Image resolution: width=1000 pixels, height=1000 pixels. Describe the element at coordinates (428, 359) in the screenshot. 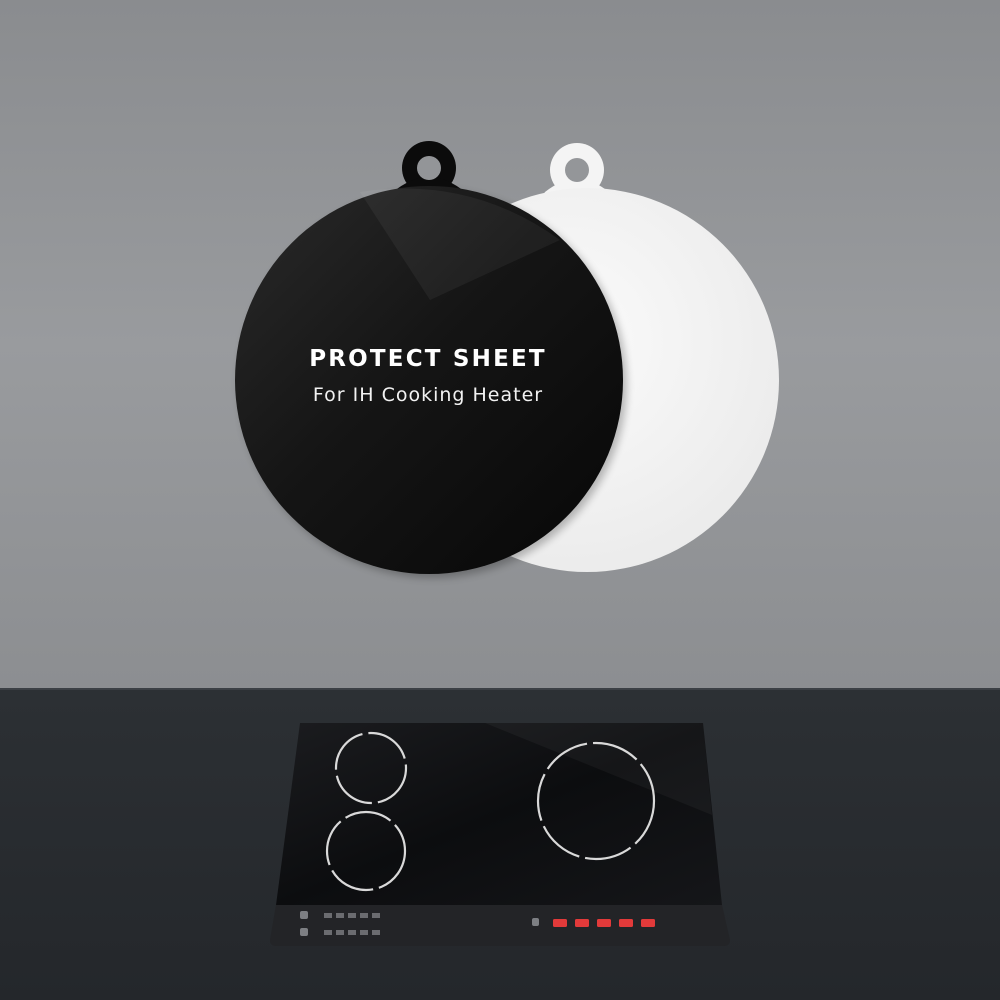

I see `product-title: PROTECT SHEET` at that location.